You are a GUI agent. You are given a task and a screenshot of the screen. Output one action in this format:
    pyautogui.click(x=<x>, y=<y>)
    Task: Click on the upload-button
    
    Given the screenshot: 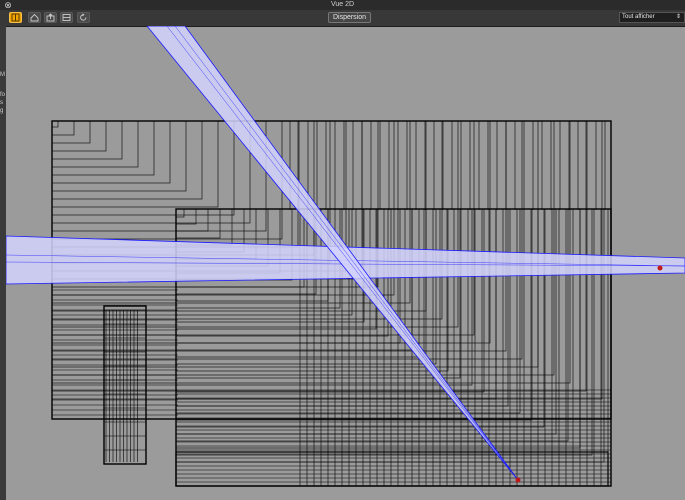 What is the action you would take?
    pyautogui.click(x=50, y=17)
    